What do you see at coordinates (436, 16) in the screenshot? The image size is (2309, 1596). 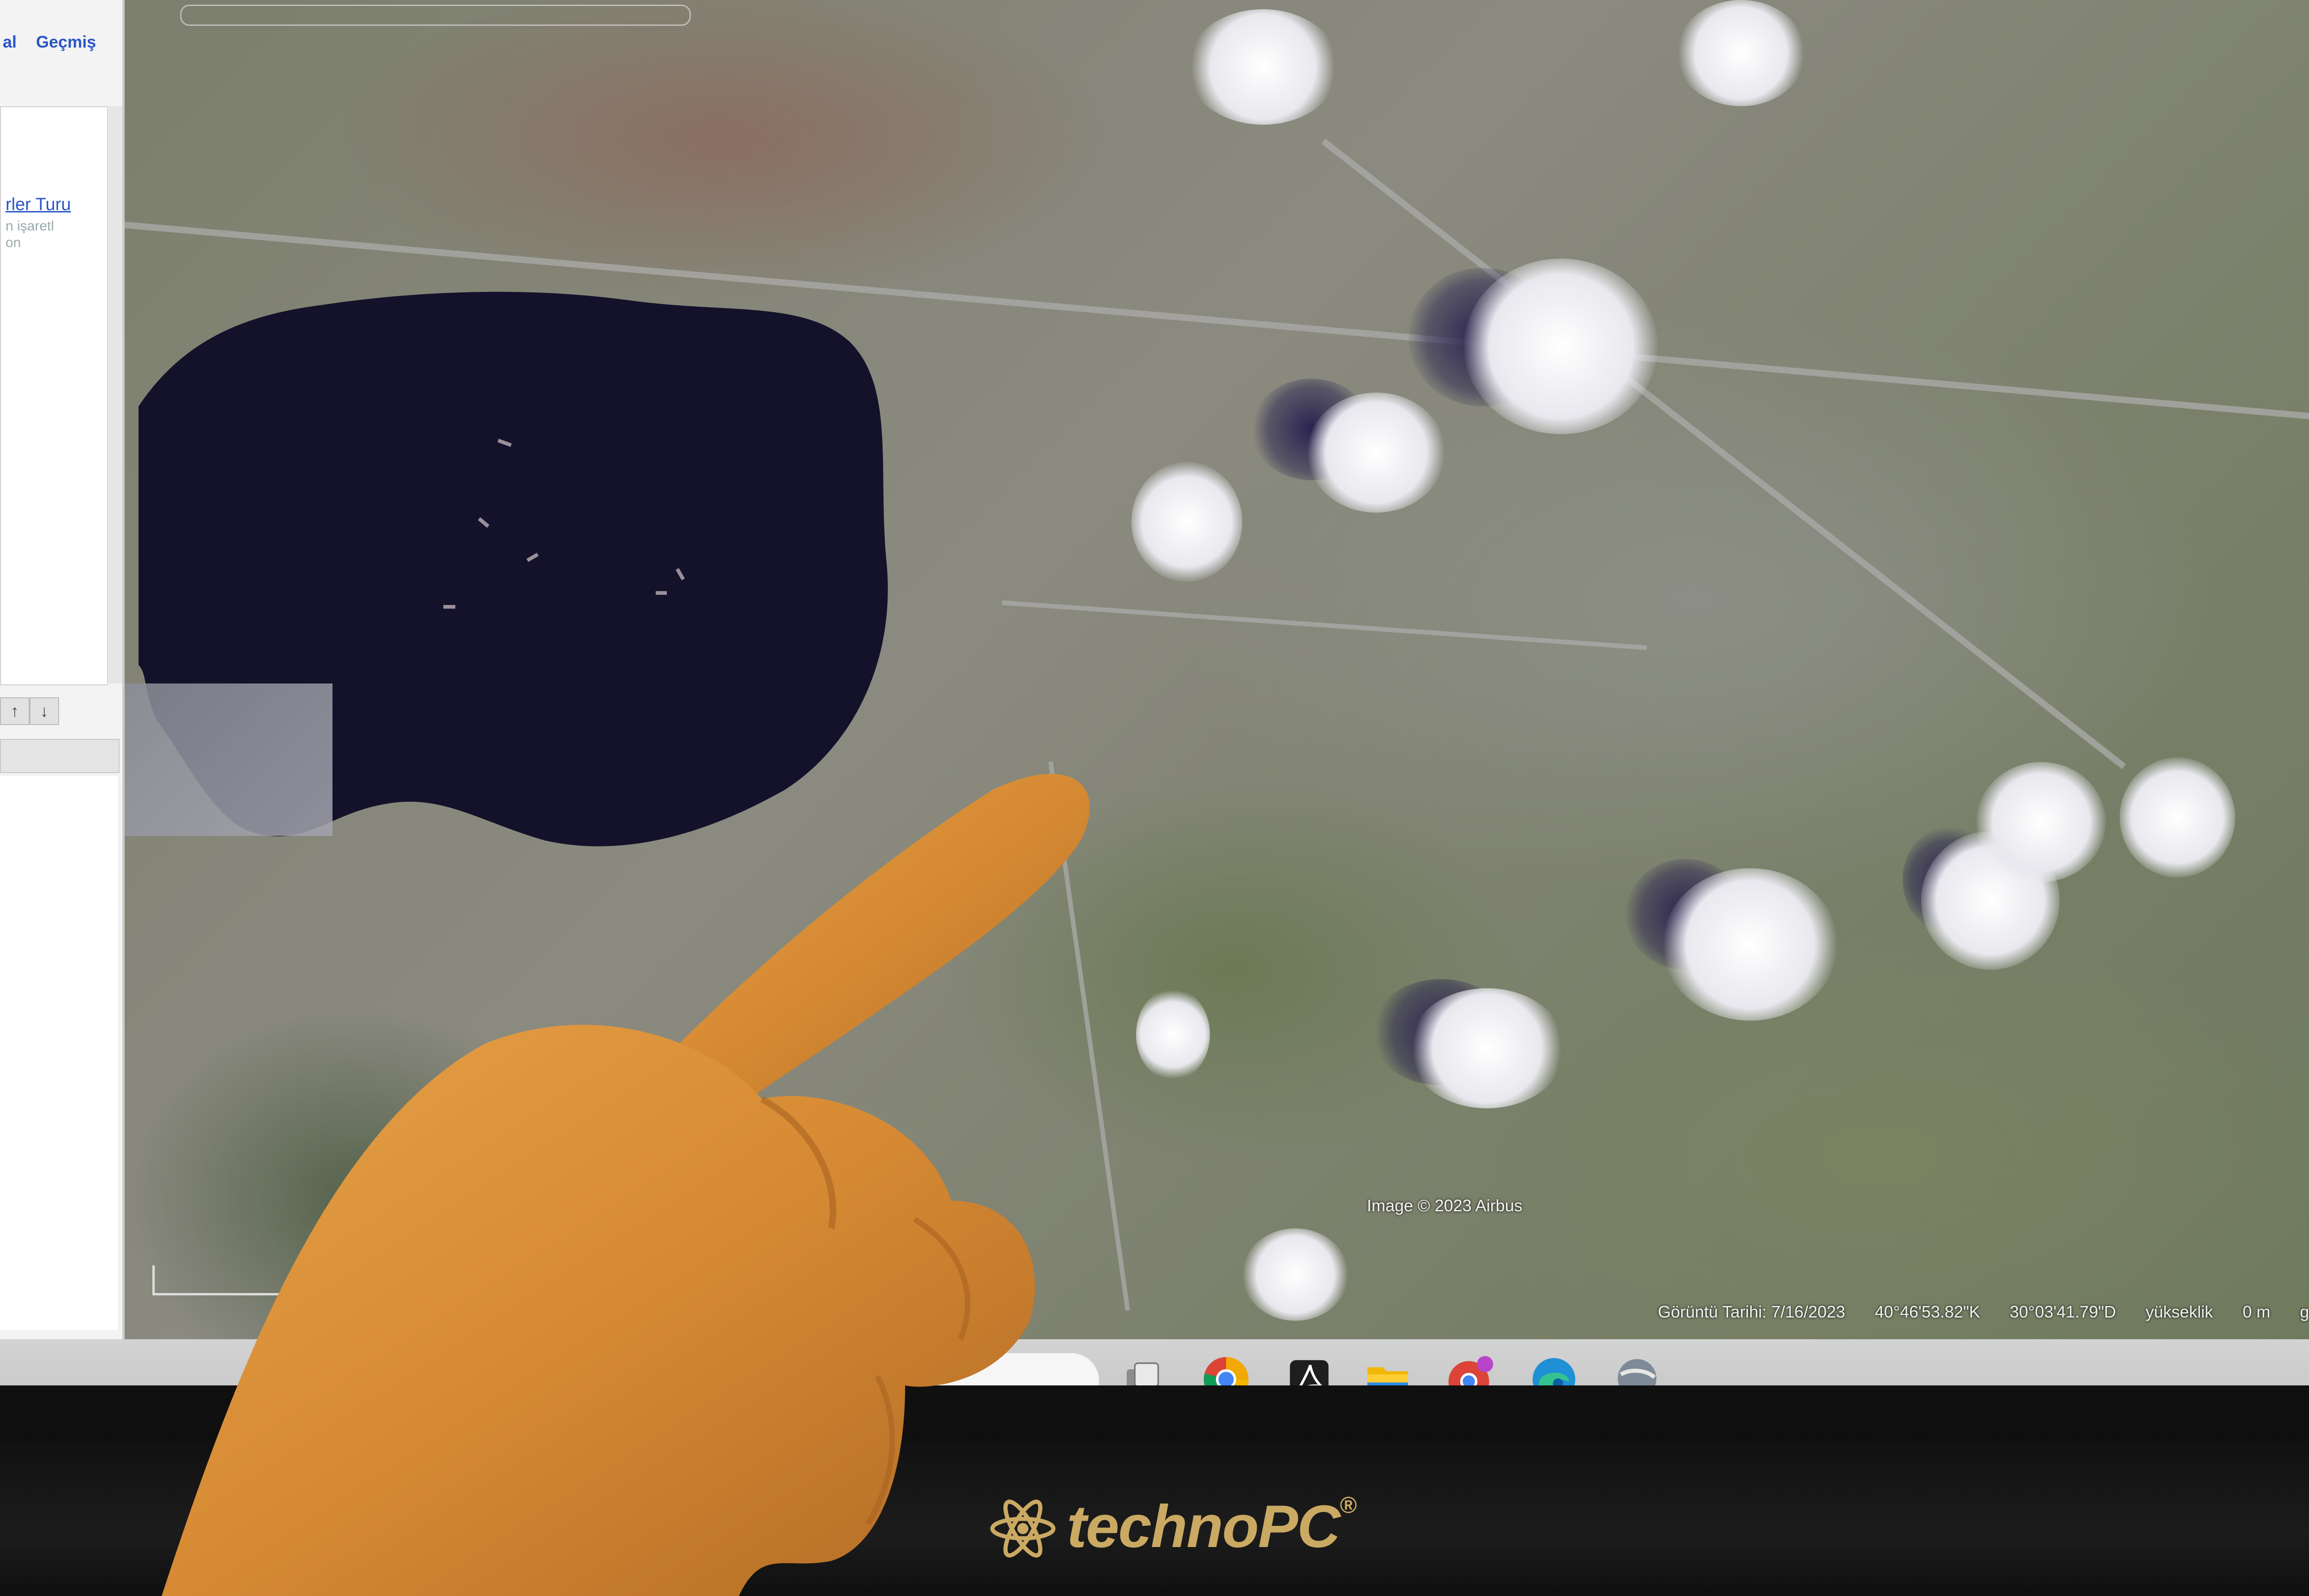 I see `map-navigation-slider` at bounding box center [436, 16].